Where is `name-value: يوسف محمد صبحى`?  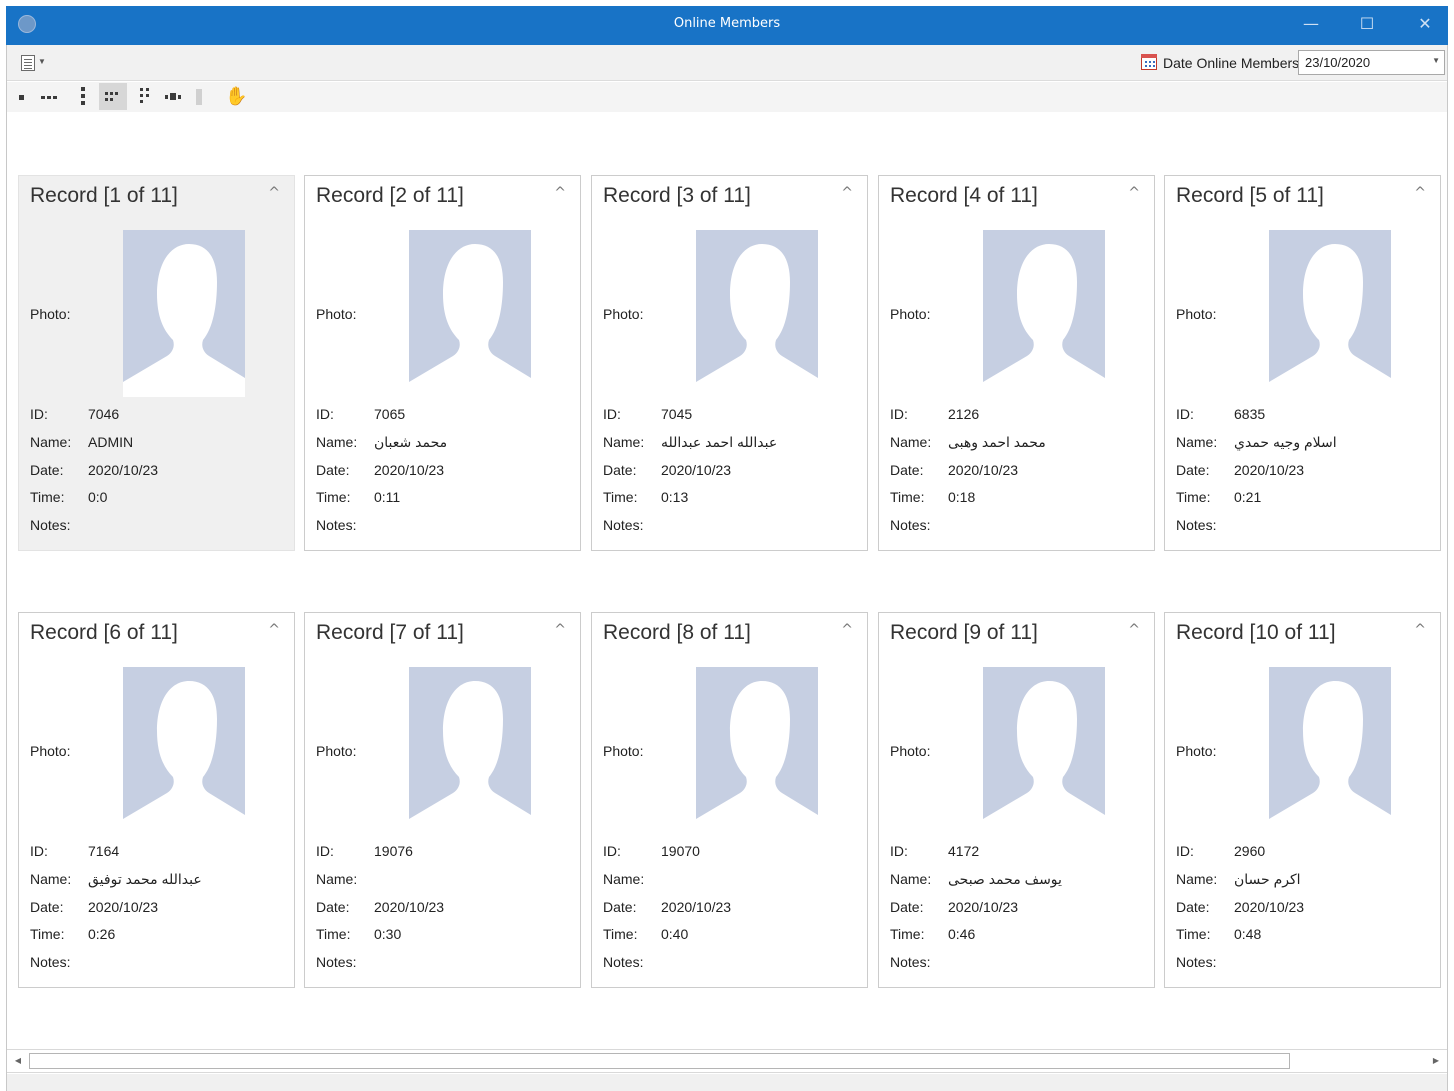
name-value: يوسف محمد صبحى is located at coordinates (1005, 879).